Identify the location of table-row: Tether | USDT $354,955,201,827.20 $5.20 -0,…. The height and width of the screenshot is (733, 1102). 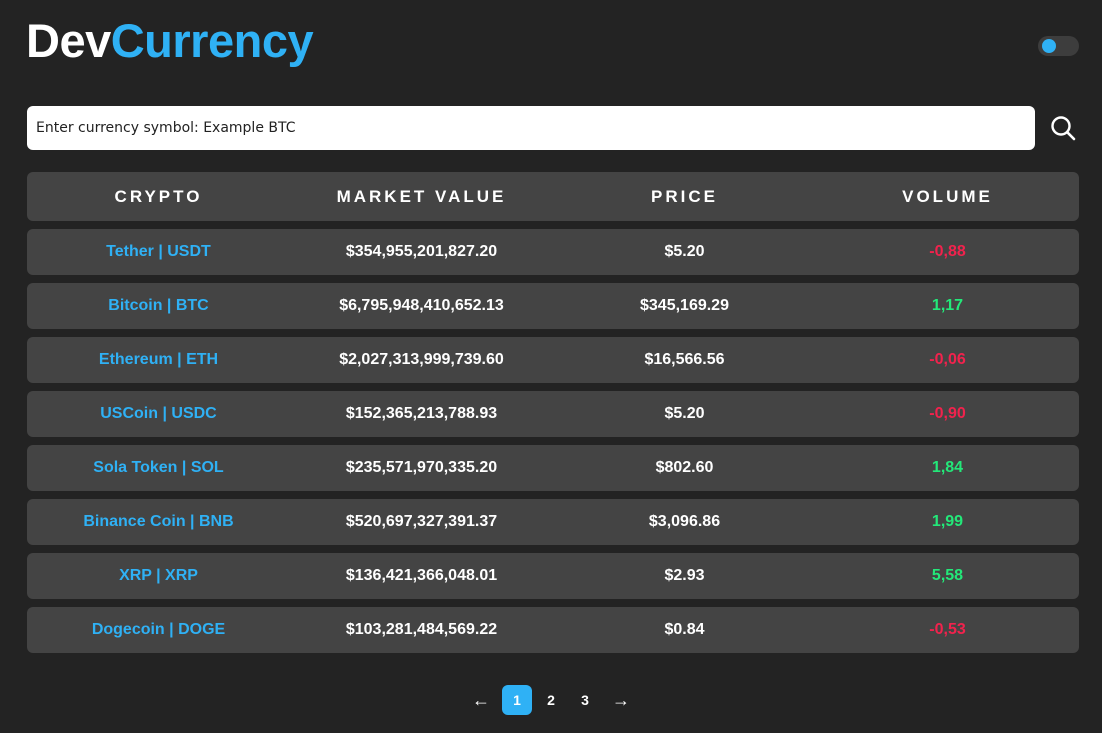
(553, 252).